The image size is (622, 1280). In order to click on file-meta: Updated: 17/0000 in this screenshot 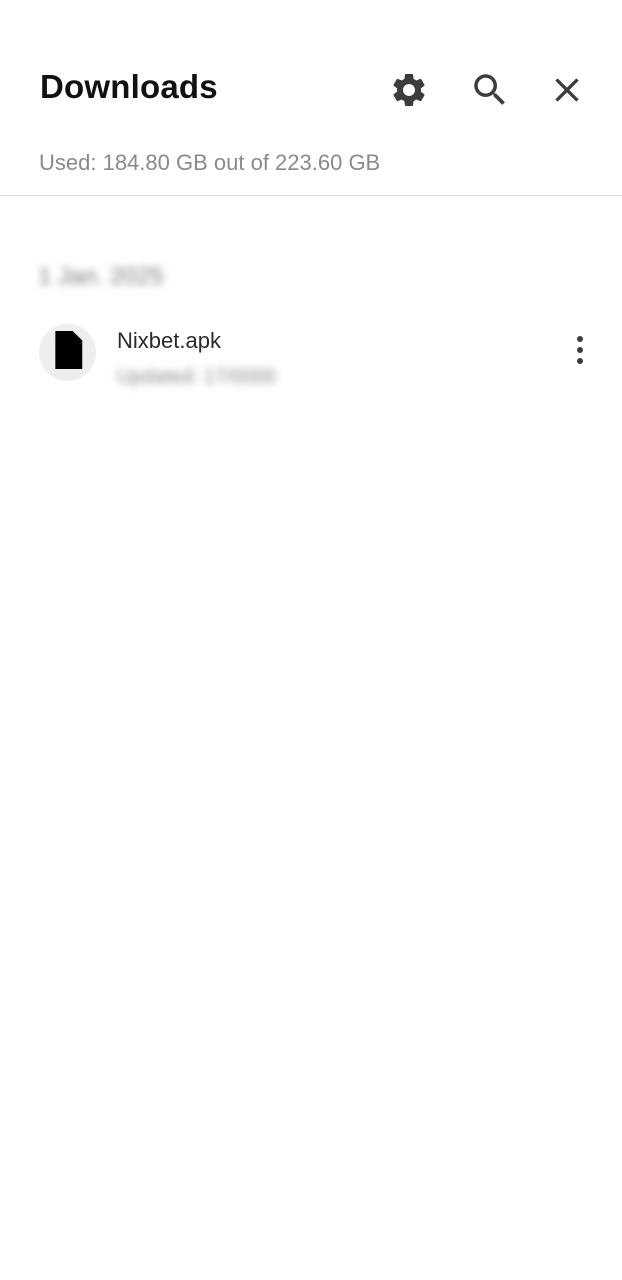, I will do `click(197, 377)`.